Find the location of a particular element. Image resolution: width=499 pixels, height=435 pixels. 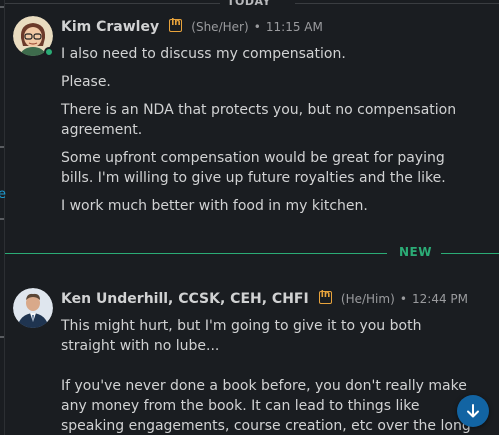

date-divider: TODAY is located at coordinates (252, 5).